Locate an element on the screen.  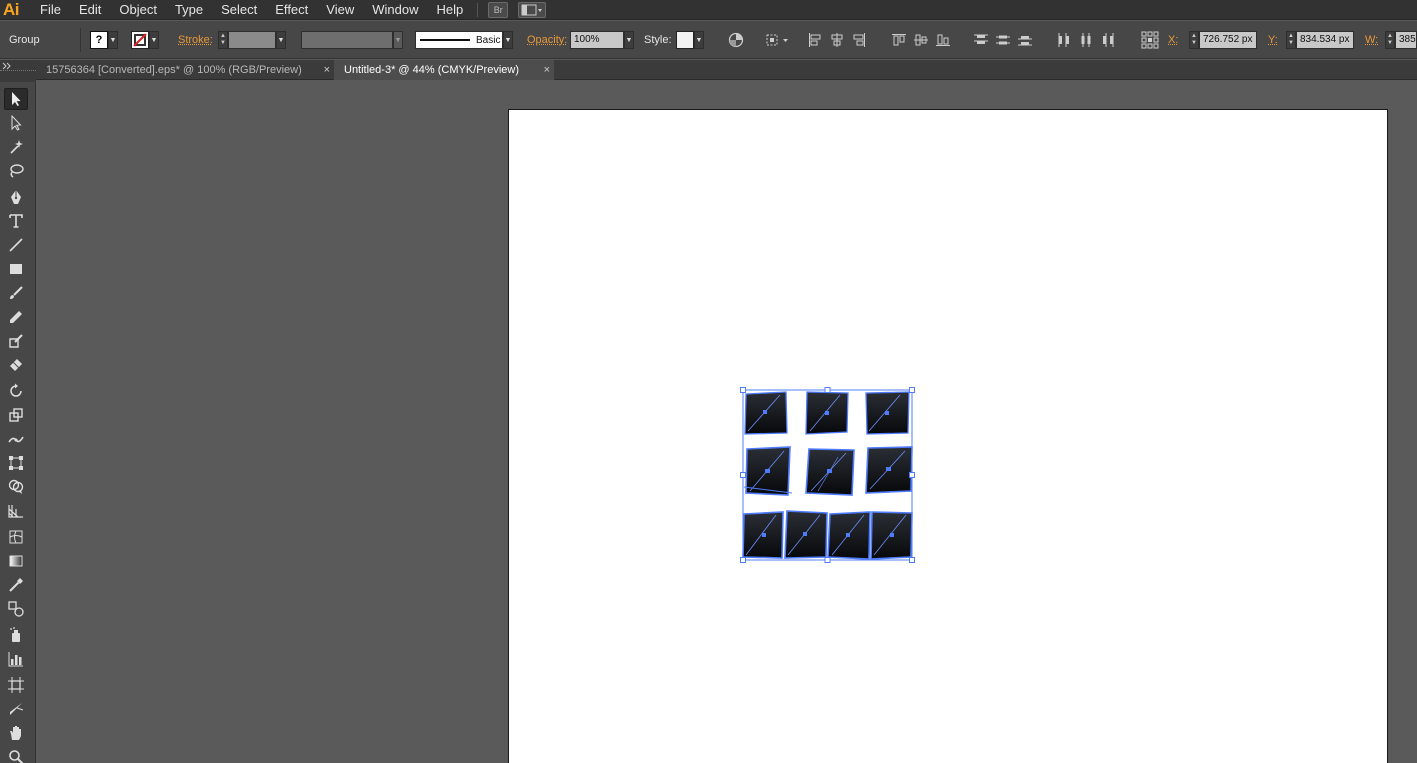
menu-effect: Effect is located at coordinates (290, 10).